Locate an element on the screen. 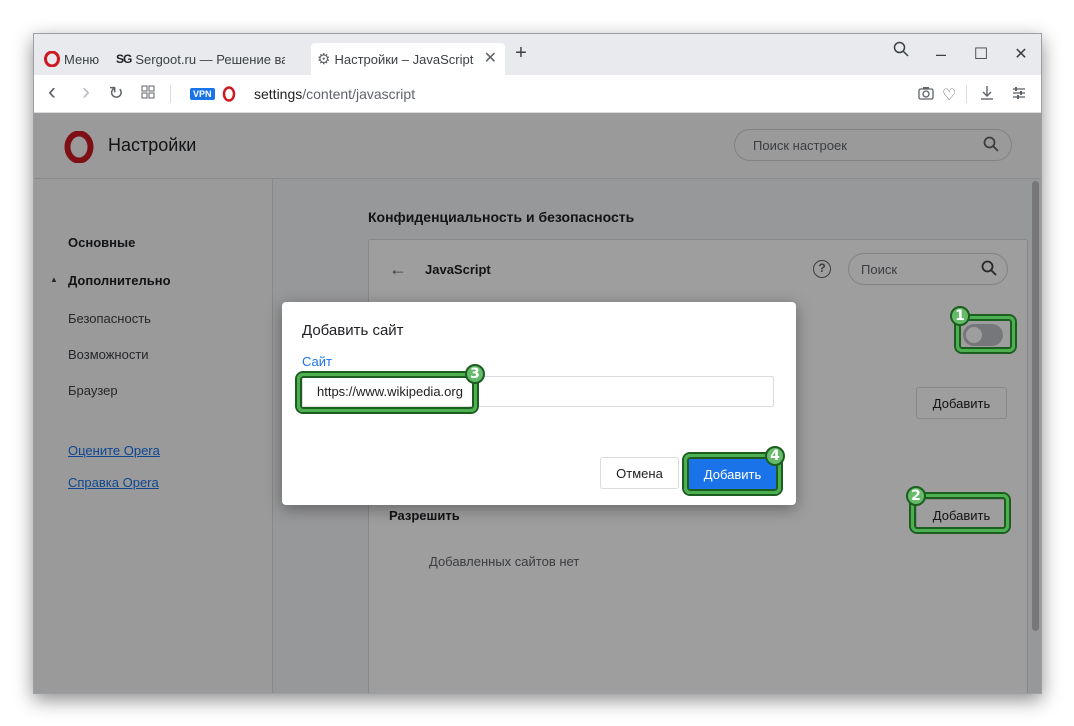 The image size is (1074, 726). minimize-button: – is located at coordinates (941, 54).